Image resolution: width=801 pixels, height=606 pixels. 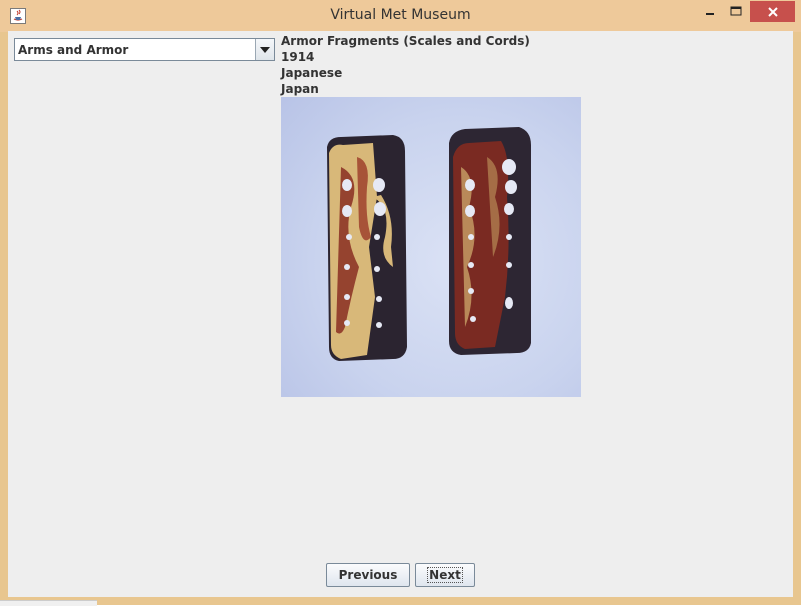 I want to click on window-title: Virtual Met Museum, so click(x=400, y=15).